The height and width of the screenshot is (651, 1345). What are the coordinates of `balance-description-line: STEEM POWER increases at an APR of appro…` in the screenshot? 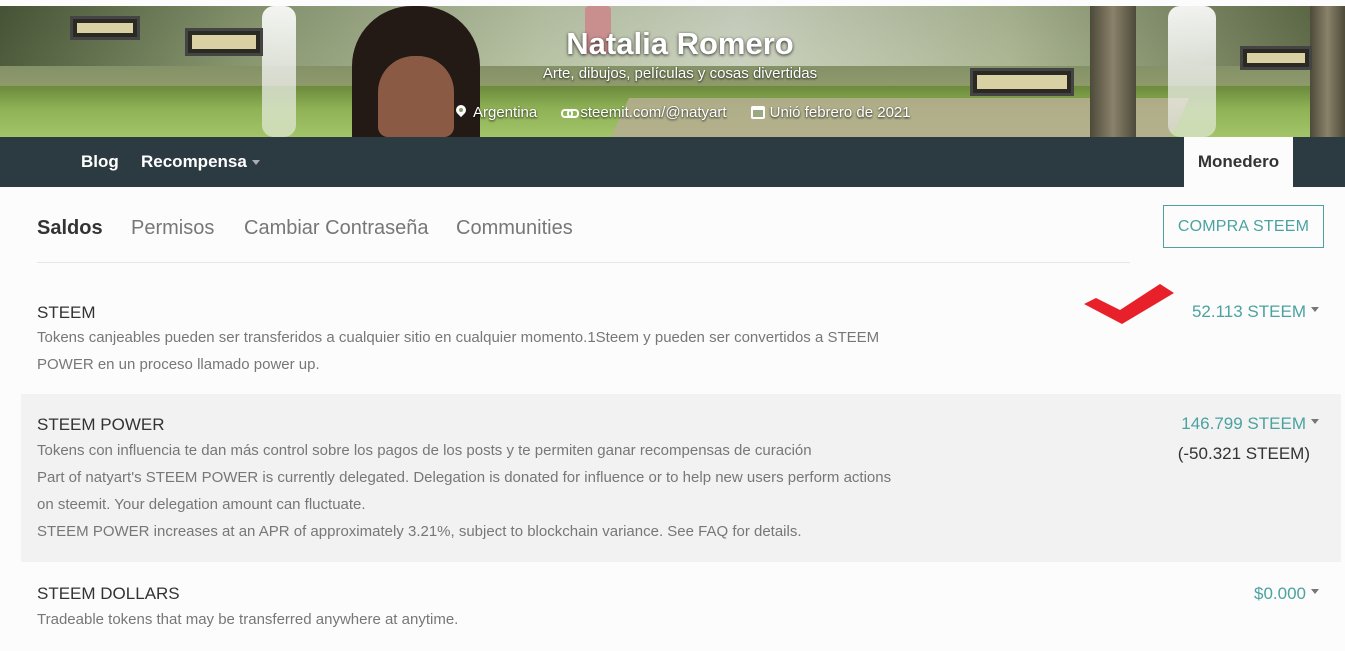 It's located at (419, 531).